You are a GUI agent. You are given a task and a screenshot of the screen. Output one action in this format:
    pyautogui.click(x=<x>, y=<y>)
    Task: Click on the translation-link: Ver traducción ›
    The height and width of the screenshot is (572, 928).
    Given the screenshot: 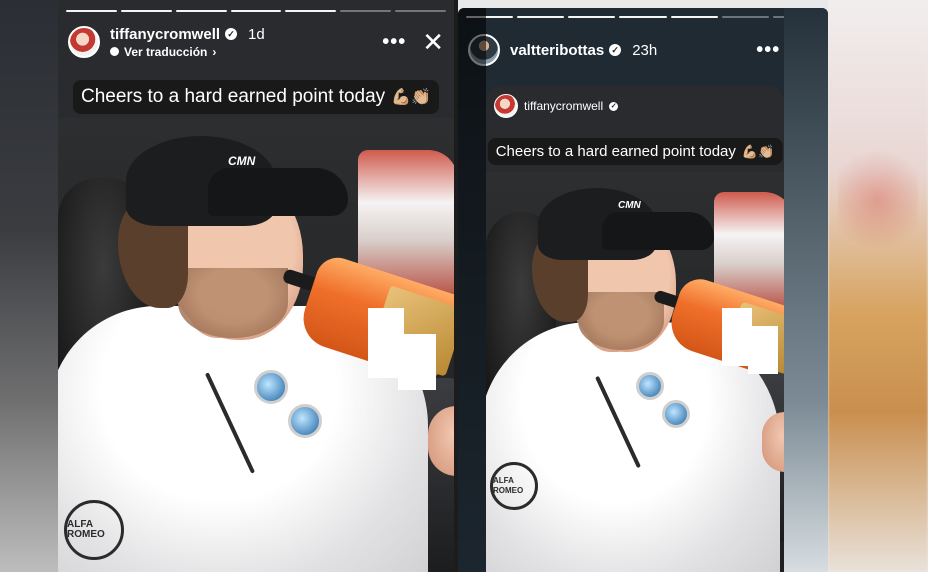 What is the action you would take?
    pyautogui.click(x=187, y=52)
    